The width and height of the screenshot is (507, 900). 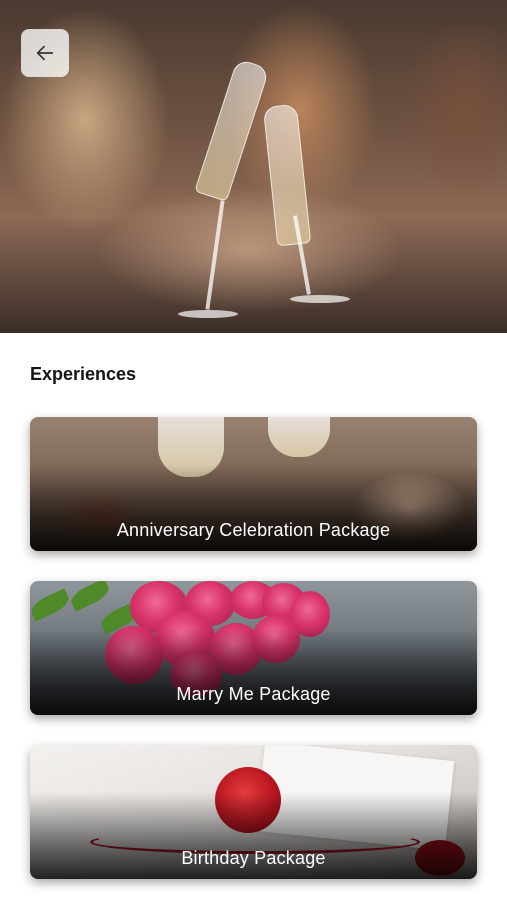 I want to click on arrow-left-icon, so click(x=45, y=53).